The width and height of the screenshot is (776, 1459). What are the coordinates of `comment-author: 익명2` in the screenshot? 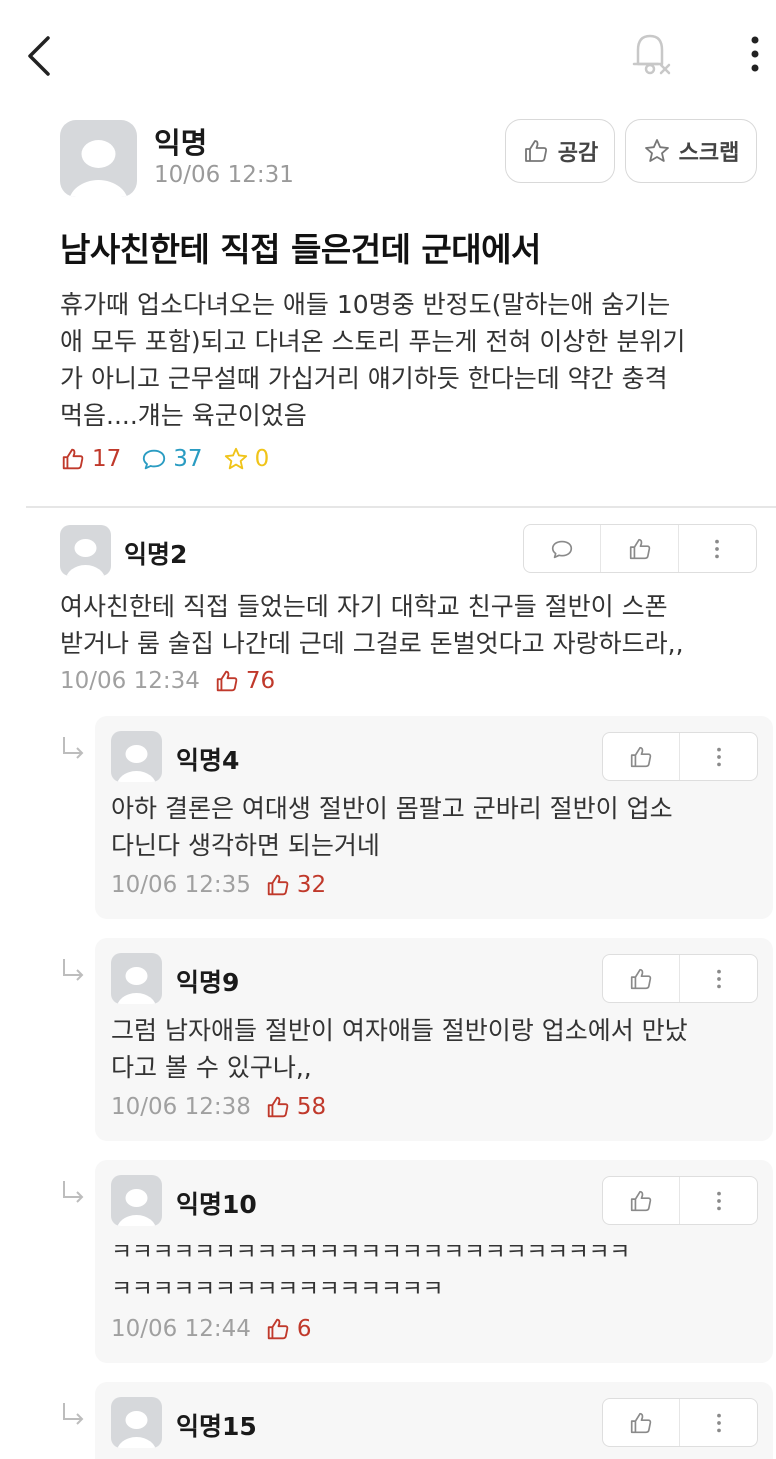 It's located at (156, 554).